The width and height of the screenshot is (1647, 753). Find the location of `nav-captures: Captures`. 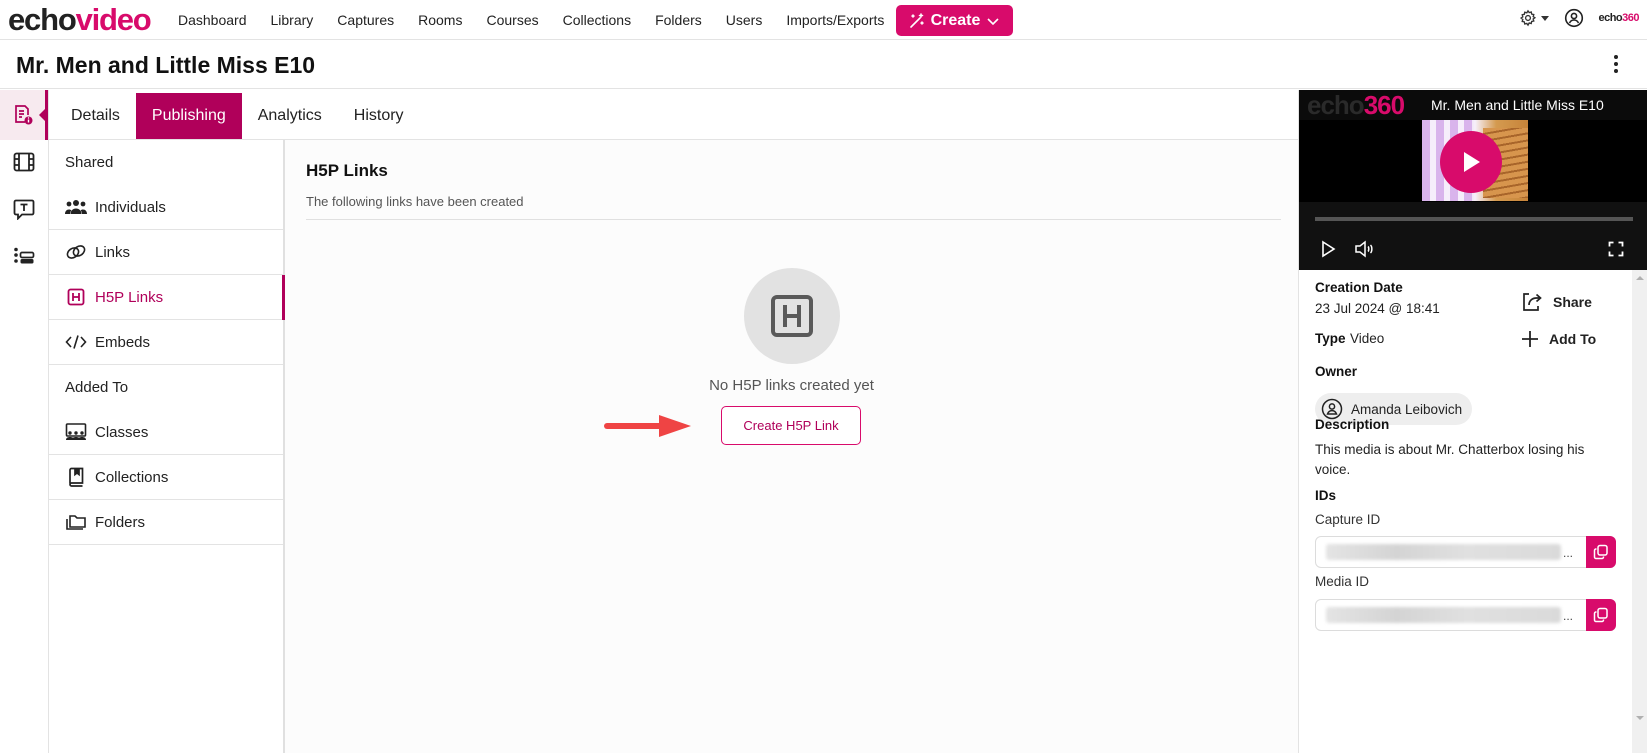

nav-captures: Captures is located at coordinates (365, 20).